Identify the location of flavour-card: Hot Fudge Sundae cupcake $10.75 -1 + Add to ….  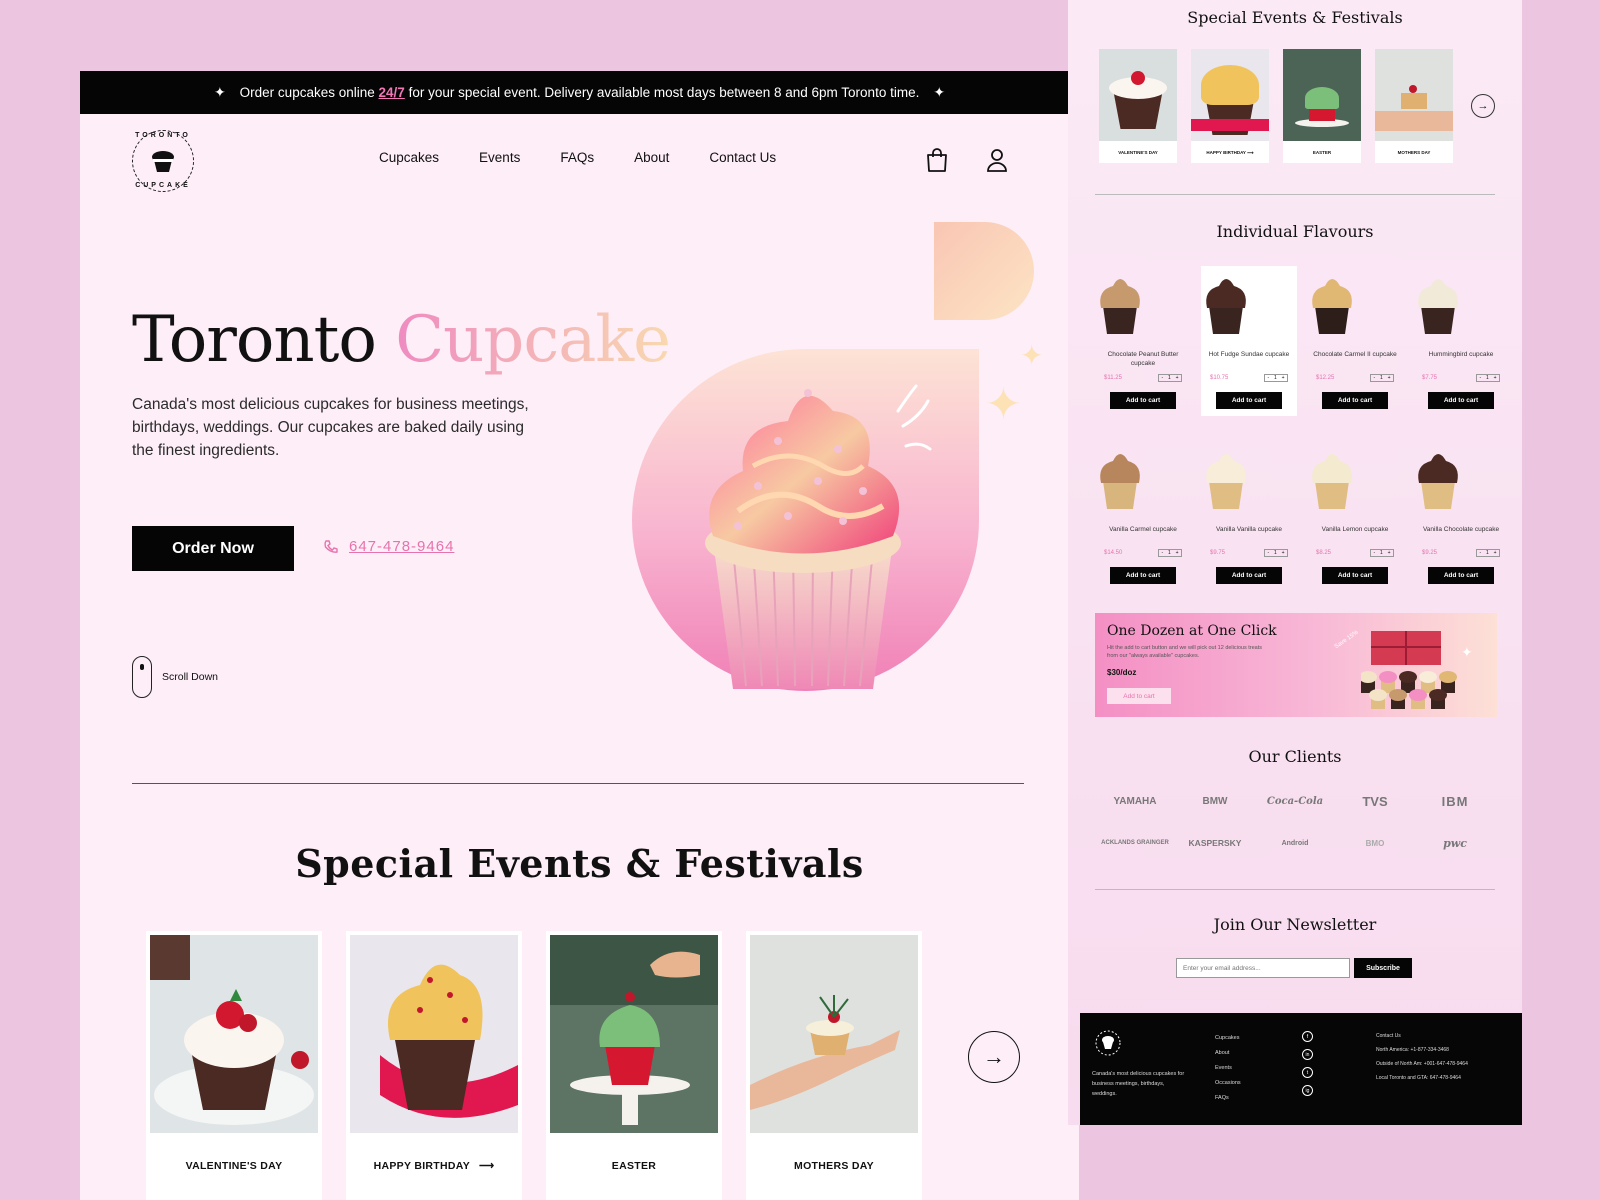
(1249, 341).